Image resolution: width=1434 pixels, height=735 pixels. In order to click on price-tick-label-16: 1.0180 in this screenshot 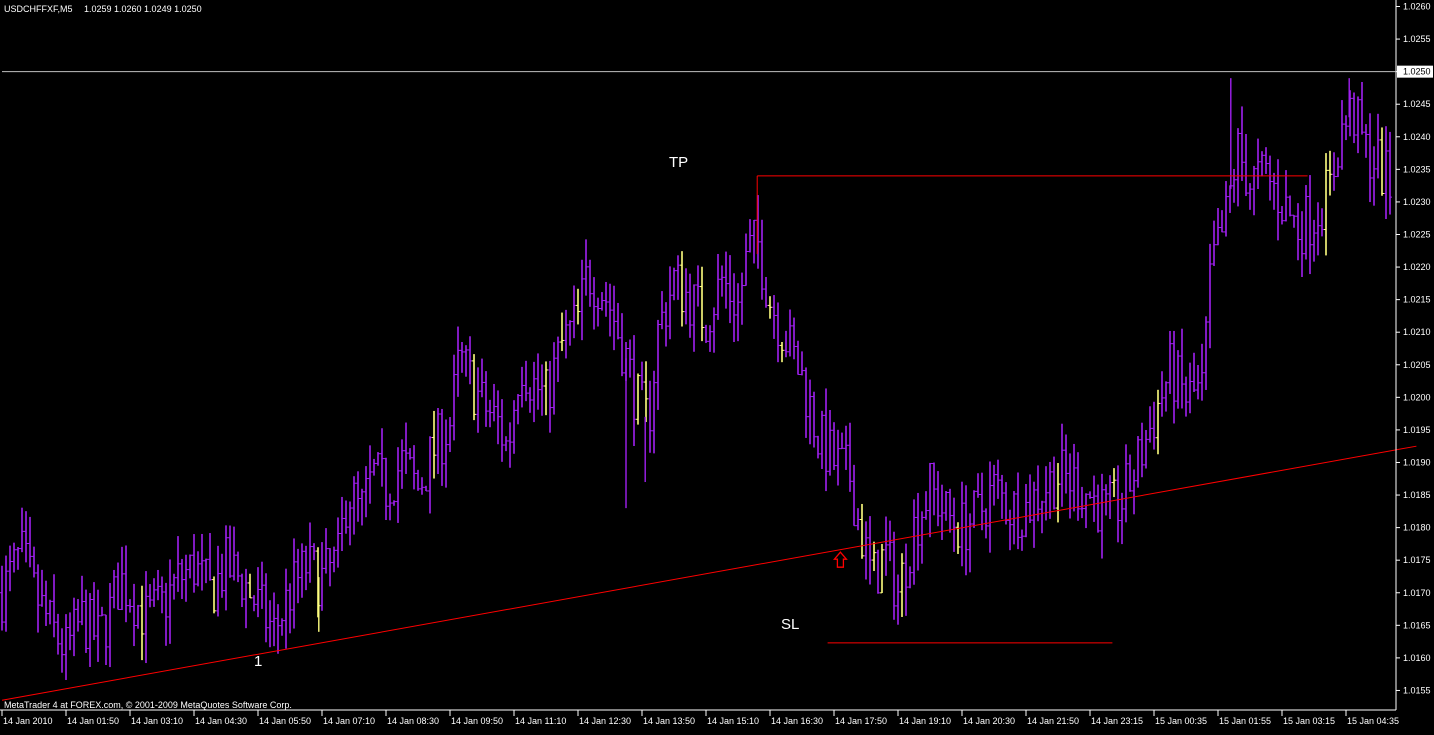, I will do `click(1417, 528)`.